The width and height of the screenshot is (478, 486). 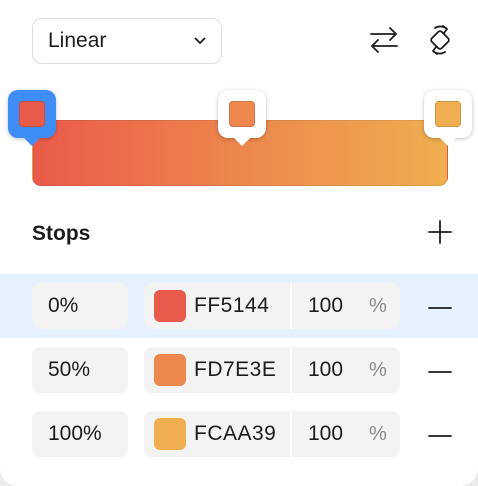 I want to click on stop-color-field: FD7E3E 100 %, so click(x=272, y=370).